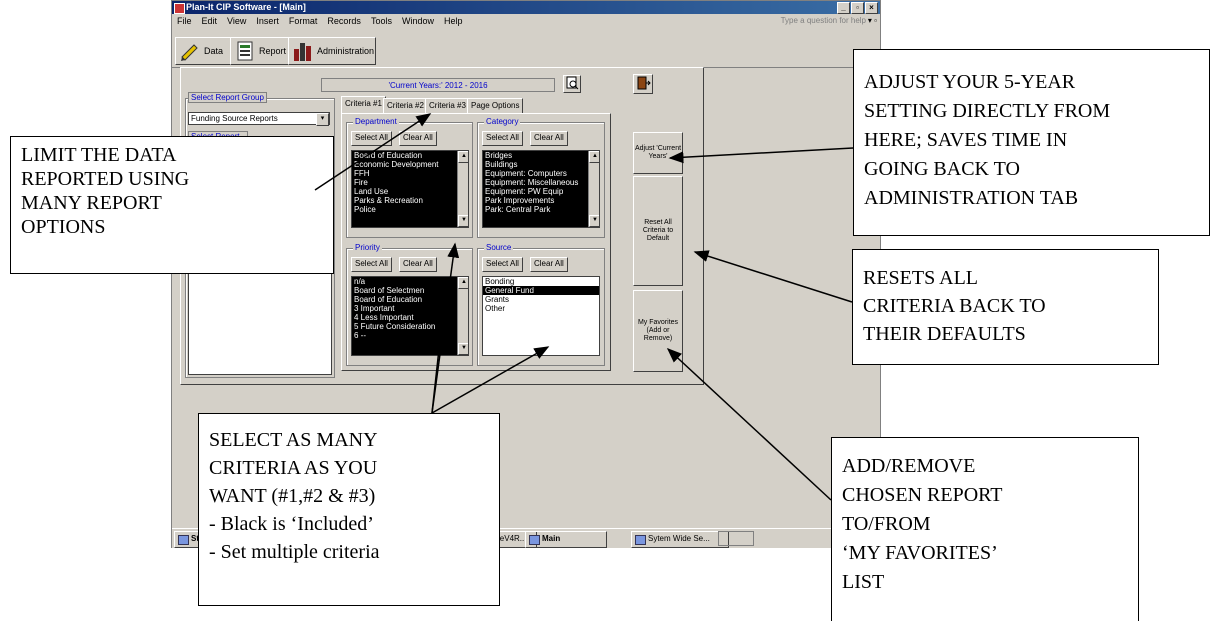 This screenshot has height=621, width=1219. What do you see at coordinates (462, 189) in the screenshot?
I see `department-scrollbar: ▲ ▼` at bounding box center [462, 189].